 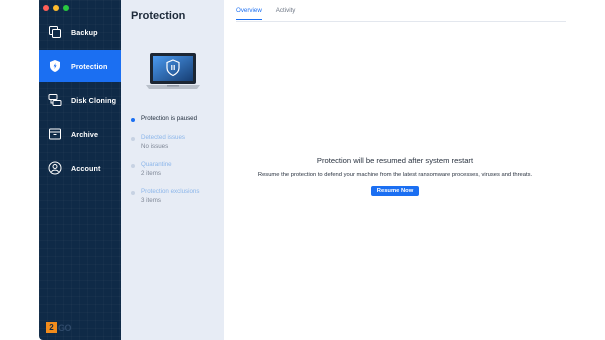 What do you see at coordinates (55, 168) in the screenshot?
I see `account-icon` at bounding box center [55, 168].